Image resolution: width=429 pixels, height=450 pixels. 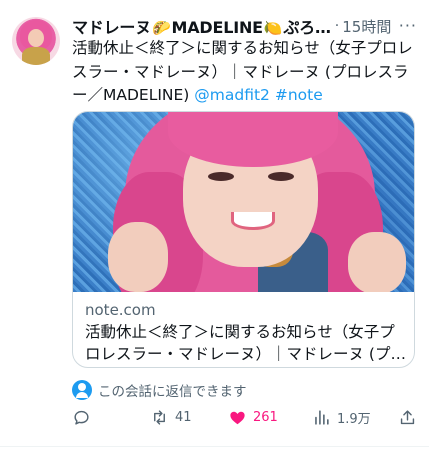 I want to click on reply-note-text: この会話に返信できます, so click(x=172, y=392).